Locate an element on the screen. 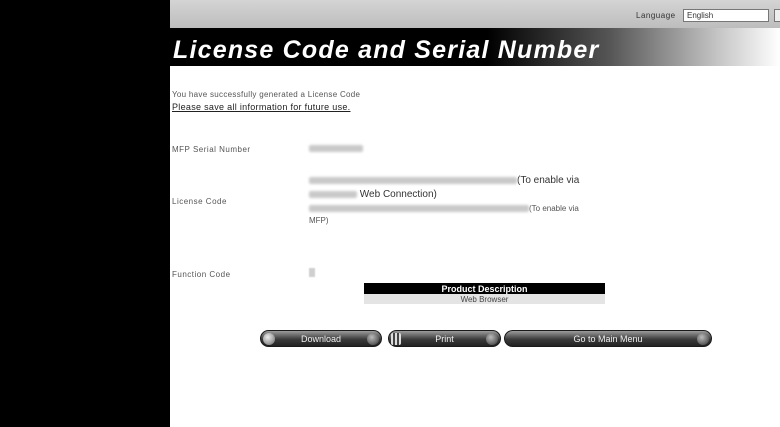 The width and height of the screenshot is (780, 427). print-button-label: Print is located at coordinates (444, 338).